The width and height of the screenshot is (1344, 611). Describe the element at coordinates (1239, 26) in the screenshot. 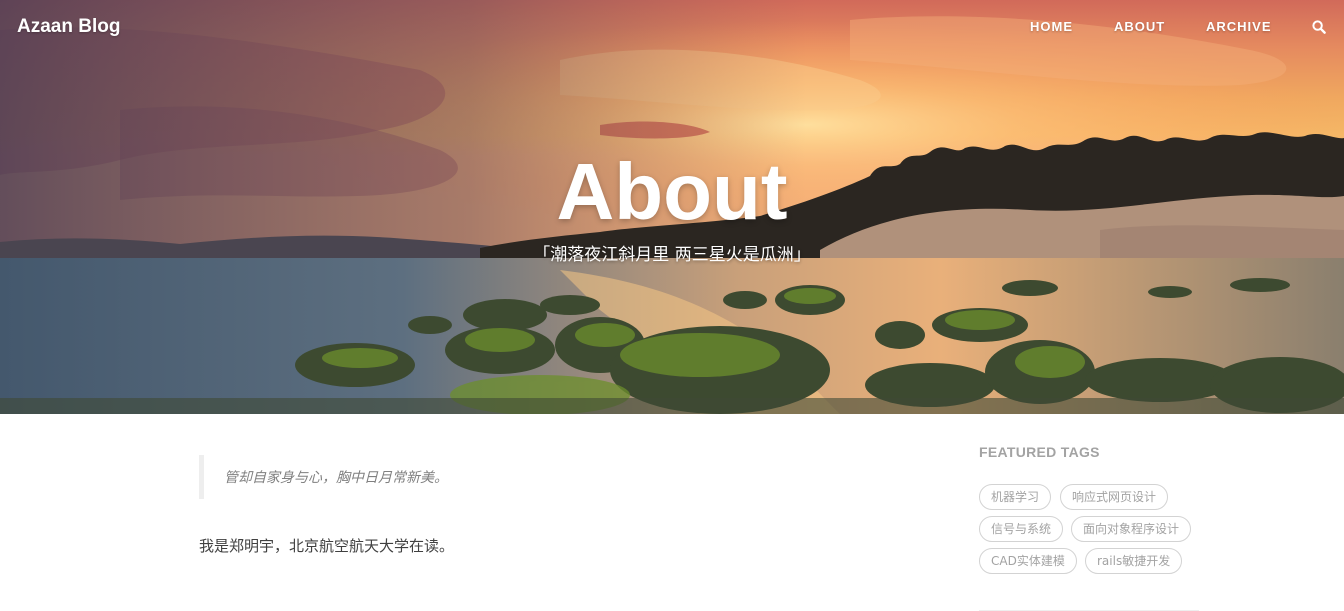

I see `nav-link-archive: ARCHIVE` at that location.